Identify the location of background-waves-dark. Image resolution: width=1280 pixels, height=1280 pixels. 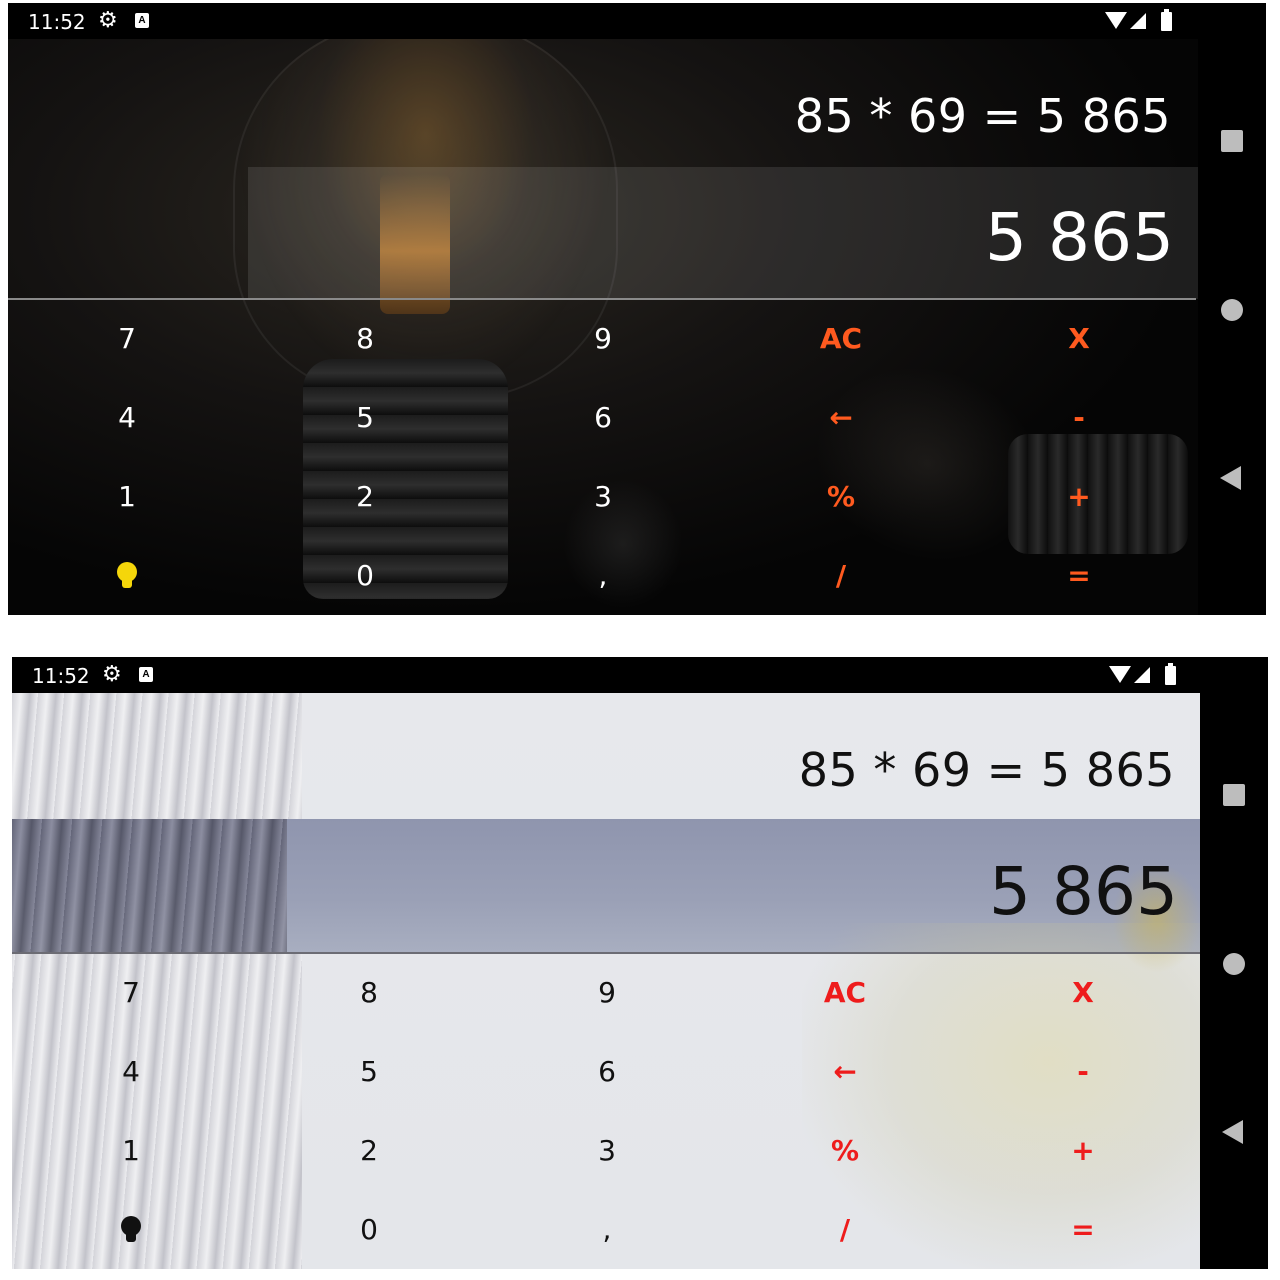
(149, 885).